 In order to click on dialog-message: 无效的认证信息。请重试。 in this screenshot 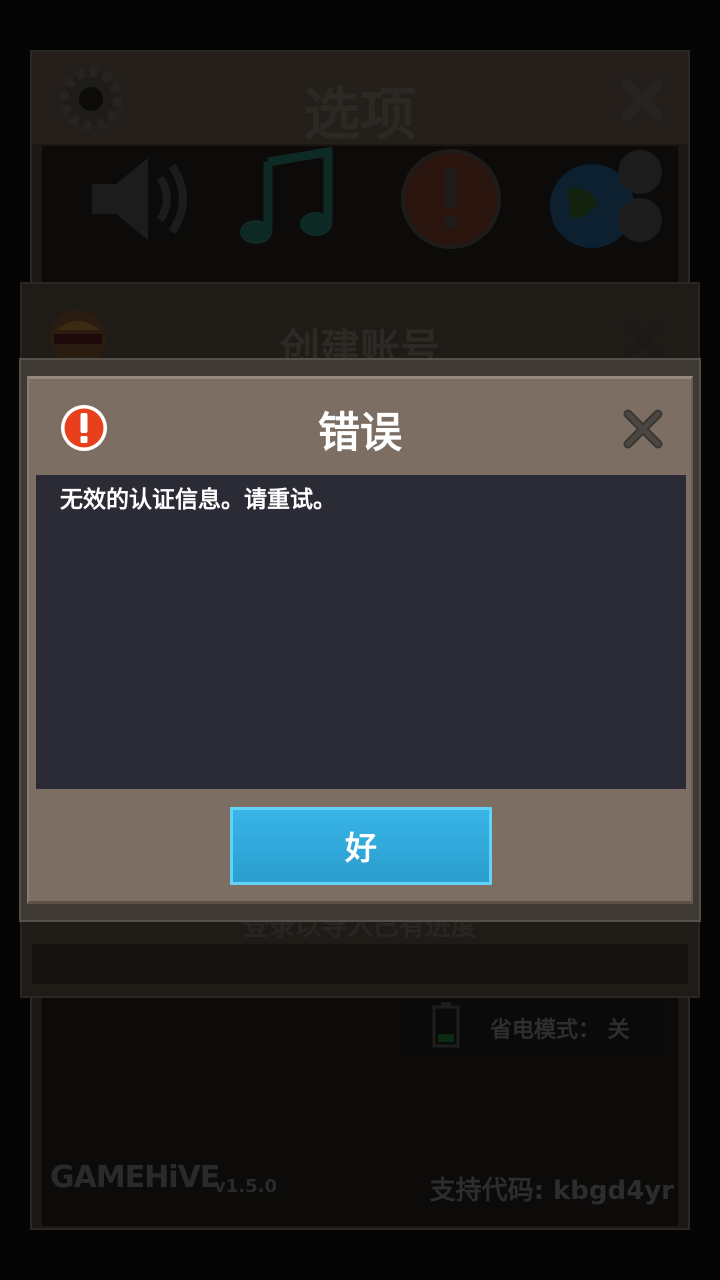, I will do `click(198, 500)`.